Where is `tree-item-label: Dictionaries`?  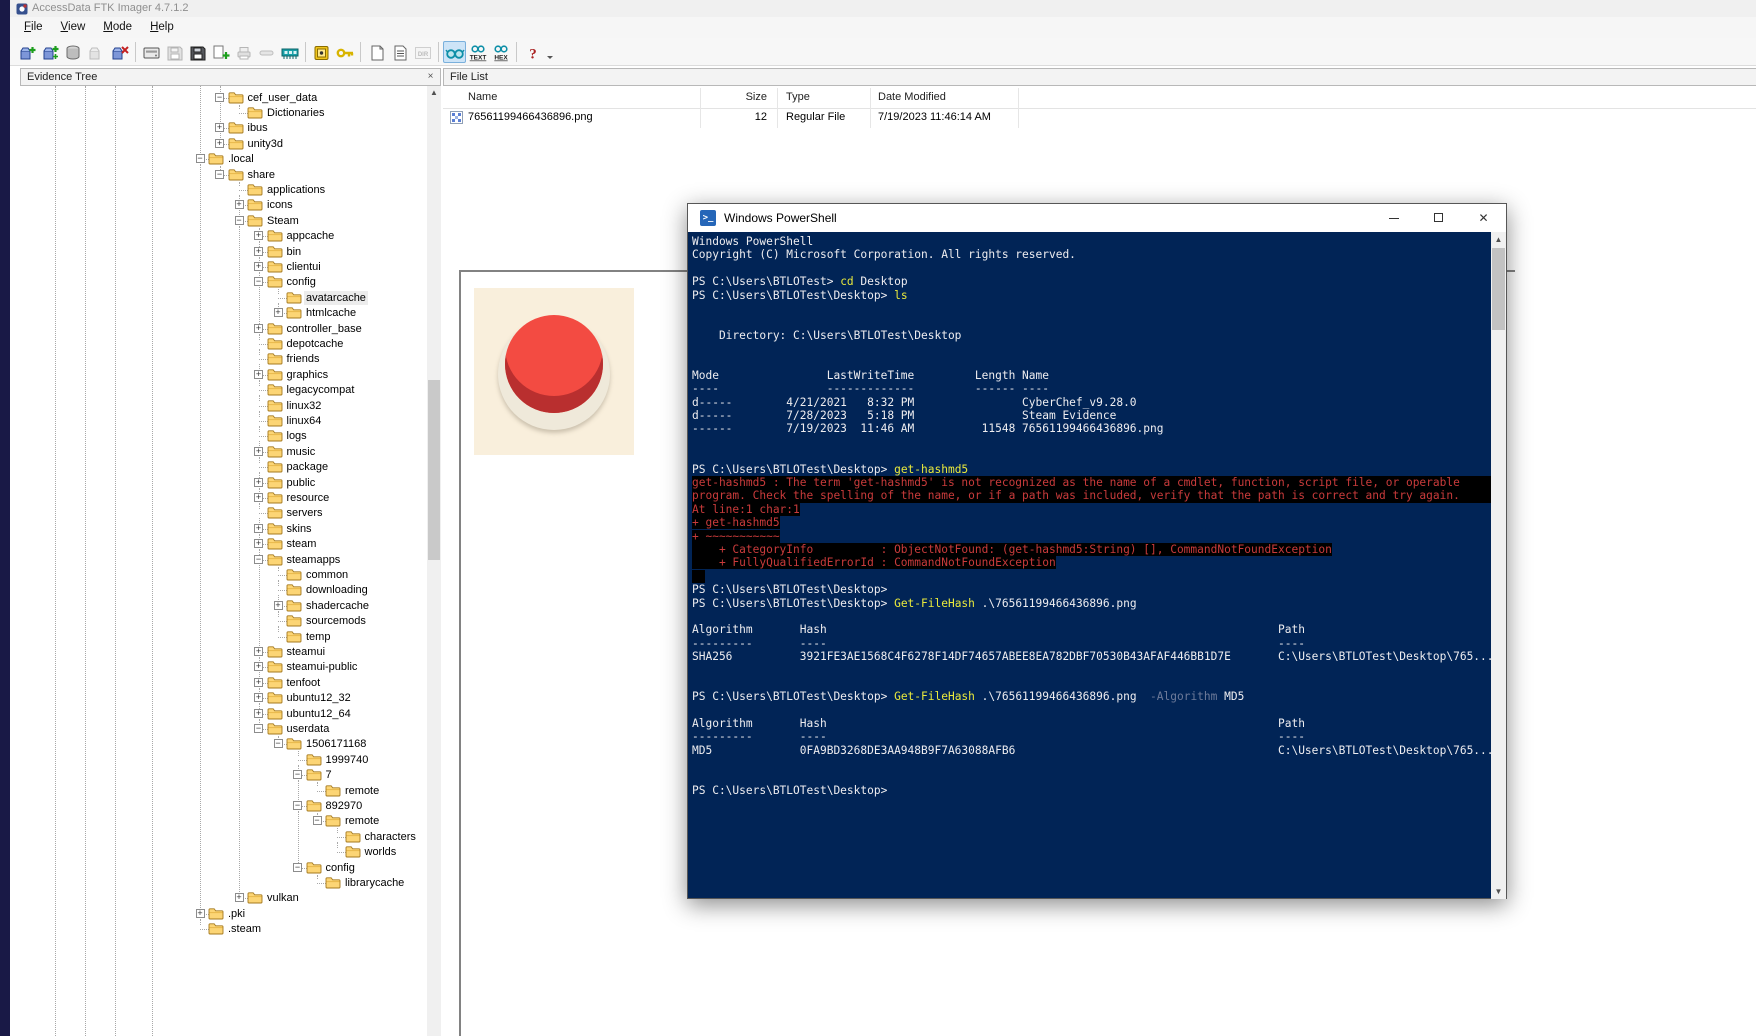
tree-item-label: Dictionaries is located at coordinates (295, 113).